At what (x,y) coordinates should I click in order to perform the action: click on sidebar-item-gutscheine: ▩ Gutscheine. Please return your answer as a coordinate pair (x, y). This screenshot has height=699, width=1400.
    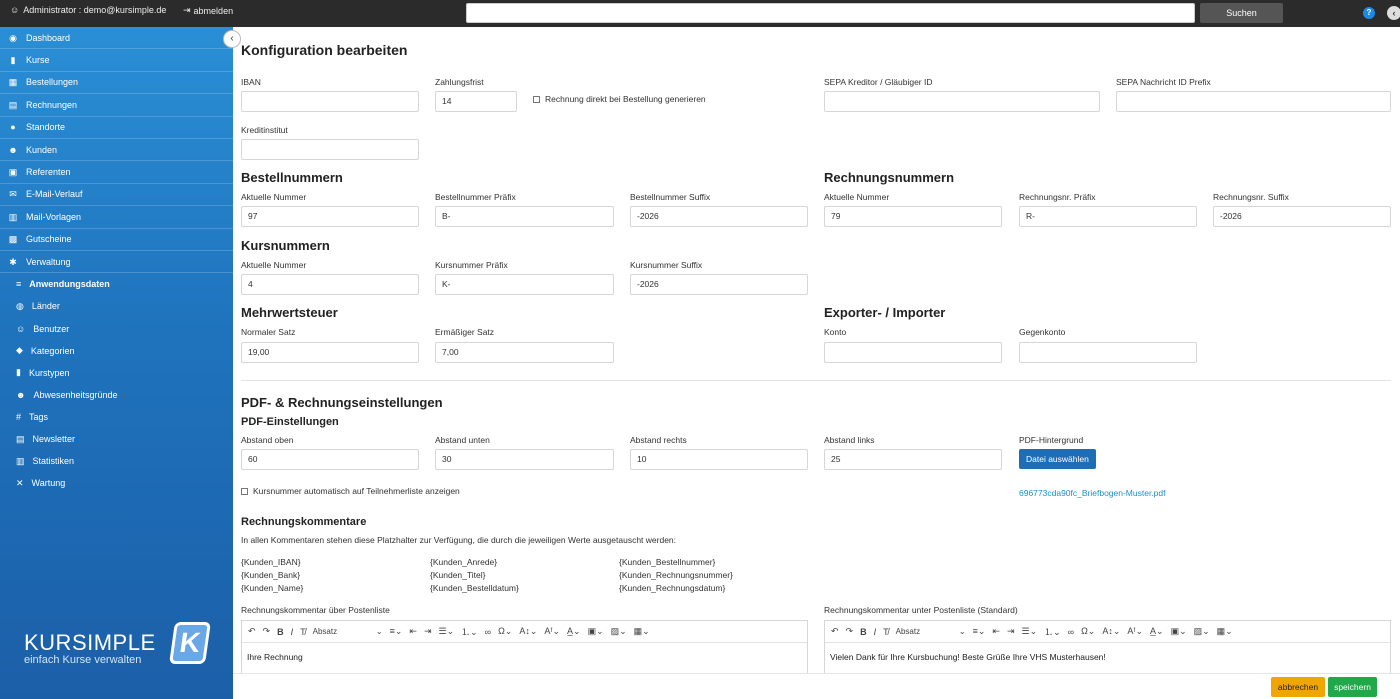
    Looking at the image, I should click on (116, 240).